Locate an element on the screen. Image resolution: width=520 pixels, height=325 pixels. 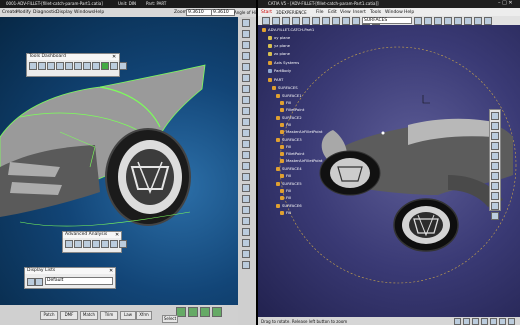
tree-item: ADV-FILLET-CATCH-Part1 is located at coordinates (292, 29).